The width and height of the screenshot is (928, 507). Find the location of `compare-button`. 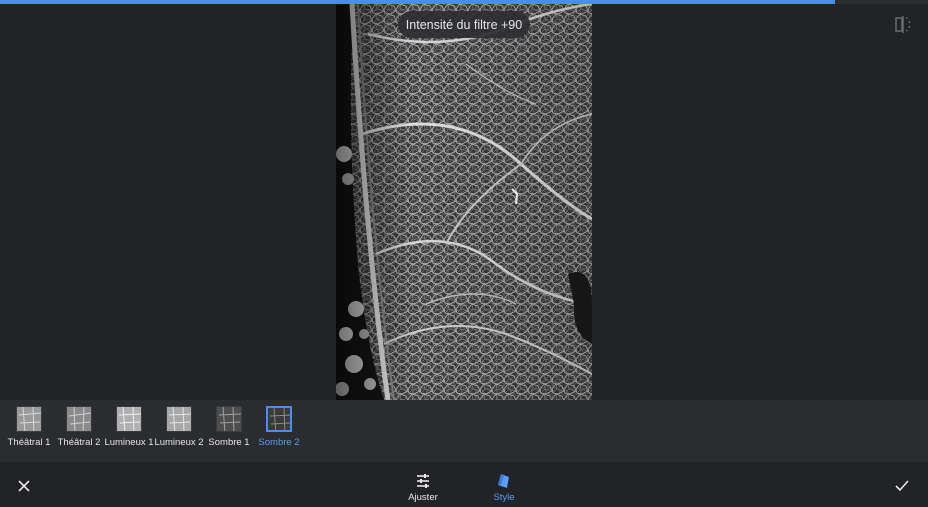

compare-button is located at coordinates (903, 25).